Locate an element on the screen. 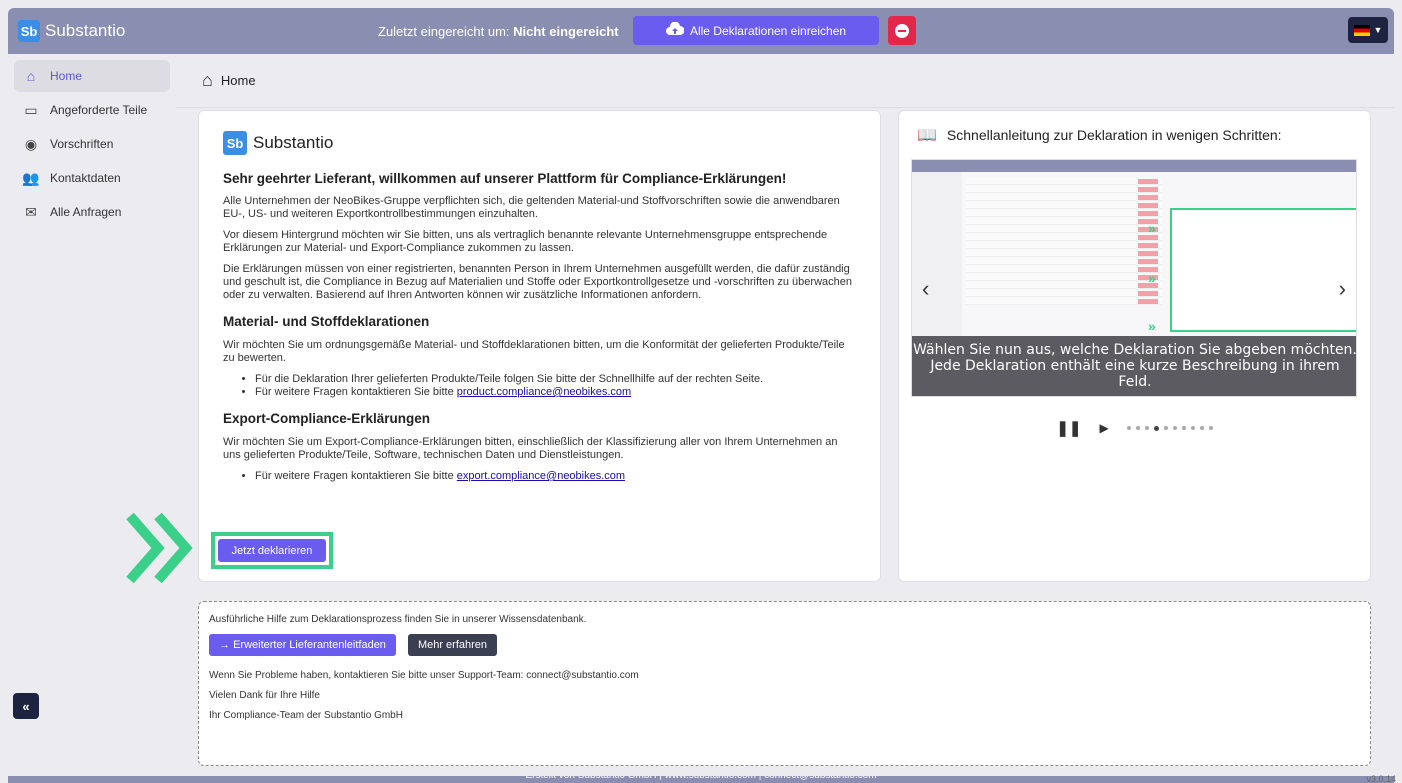 This screenshot has width=1402, height=783. play-icon: ▶ is located at coordinates (1103, 428).